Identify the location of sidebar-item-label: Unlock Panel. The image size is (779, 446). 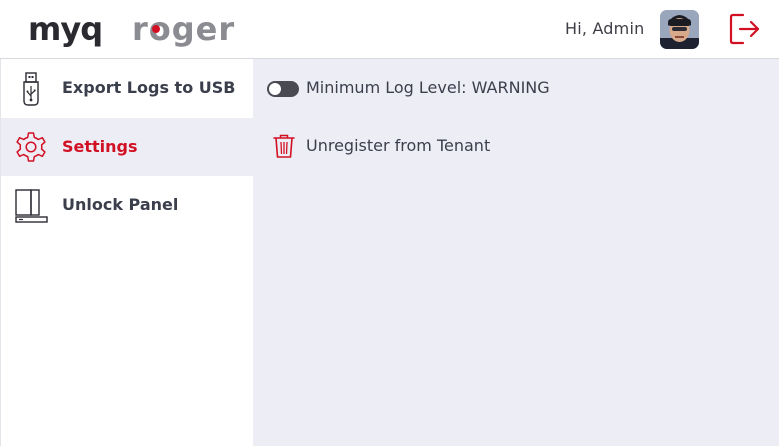
(120, 204).